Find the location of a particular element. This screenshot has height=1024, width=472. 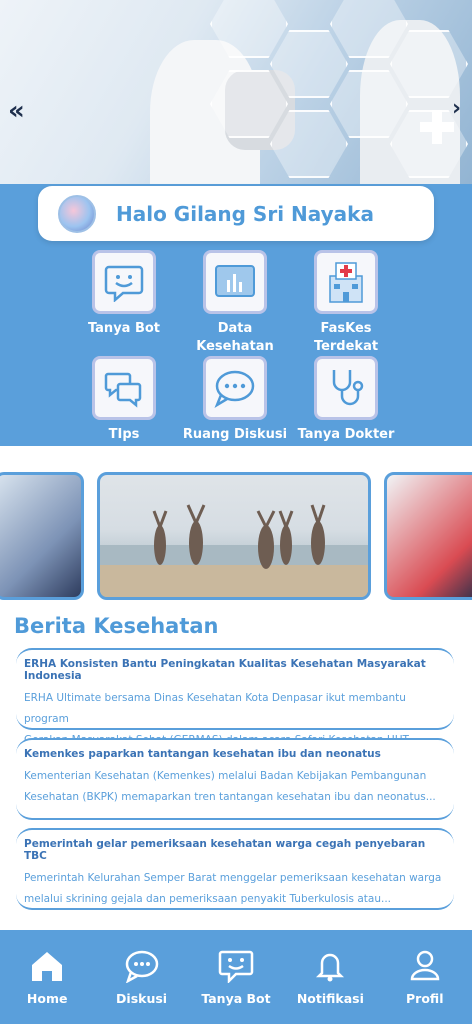

menu-ruang-diskusi: Ruang Diskusi is located at coordinates (235, 400).